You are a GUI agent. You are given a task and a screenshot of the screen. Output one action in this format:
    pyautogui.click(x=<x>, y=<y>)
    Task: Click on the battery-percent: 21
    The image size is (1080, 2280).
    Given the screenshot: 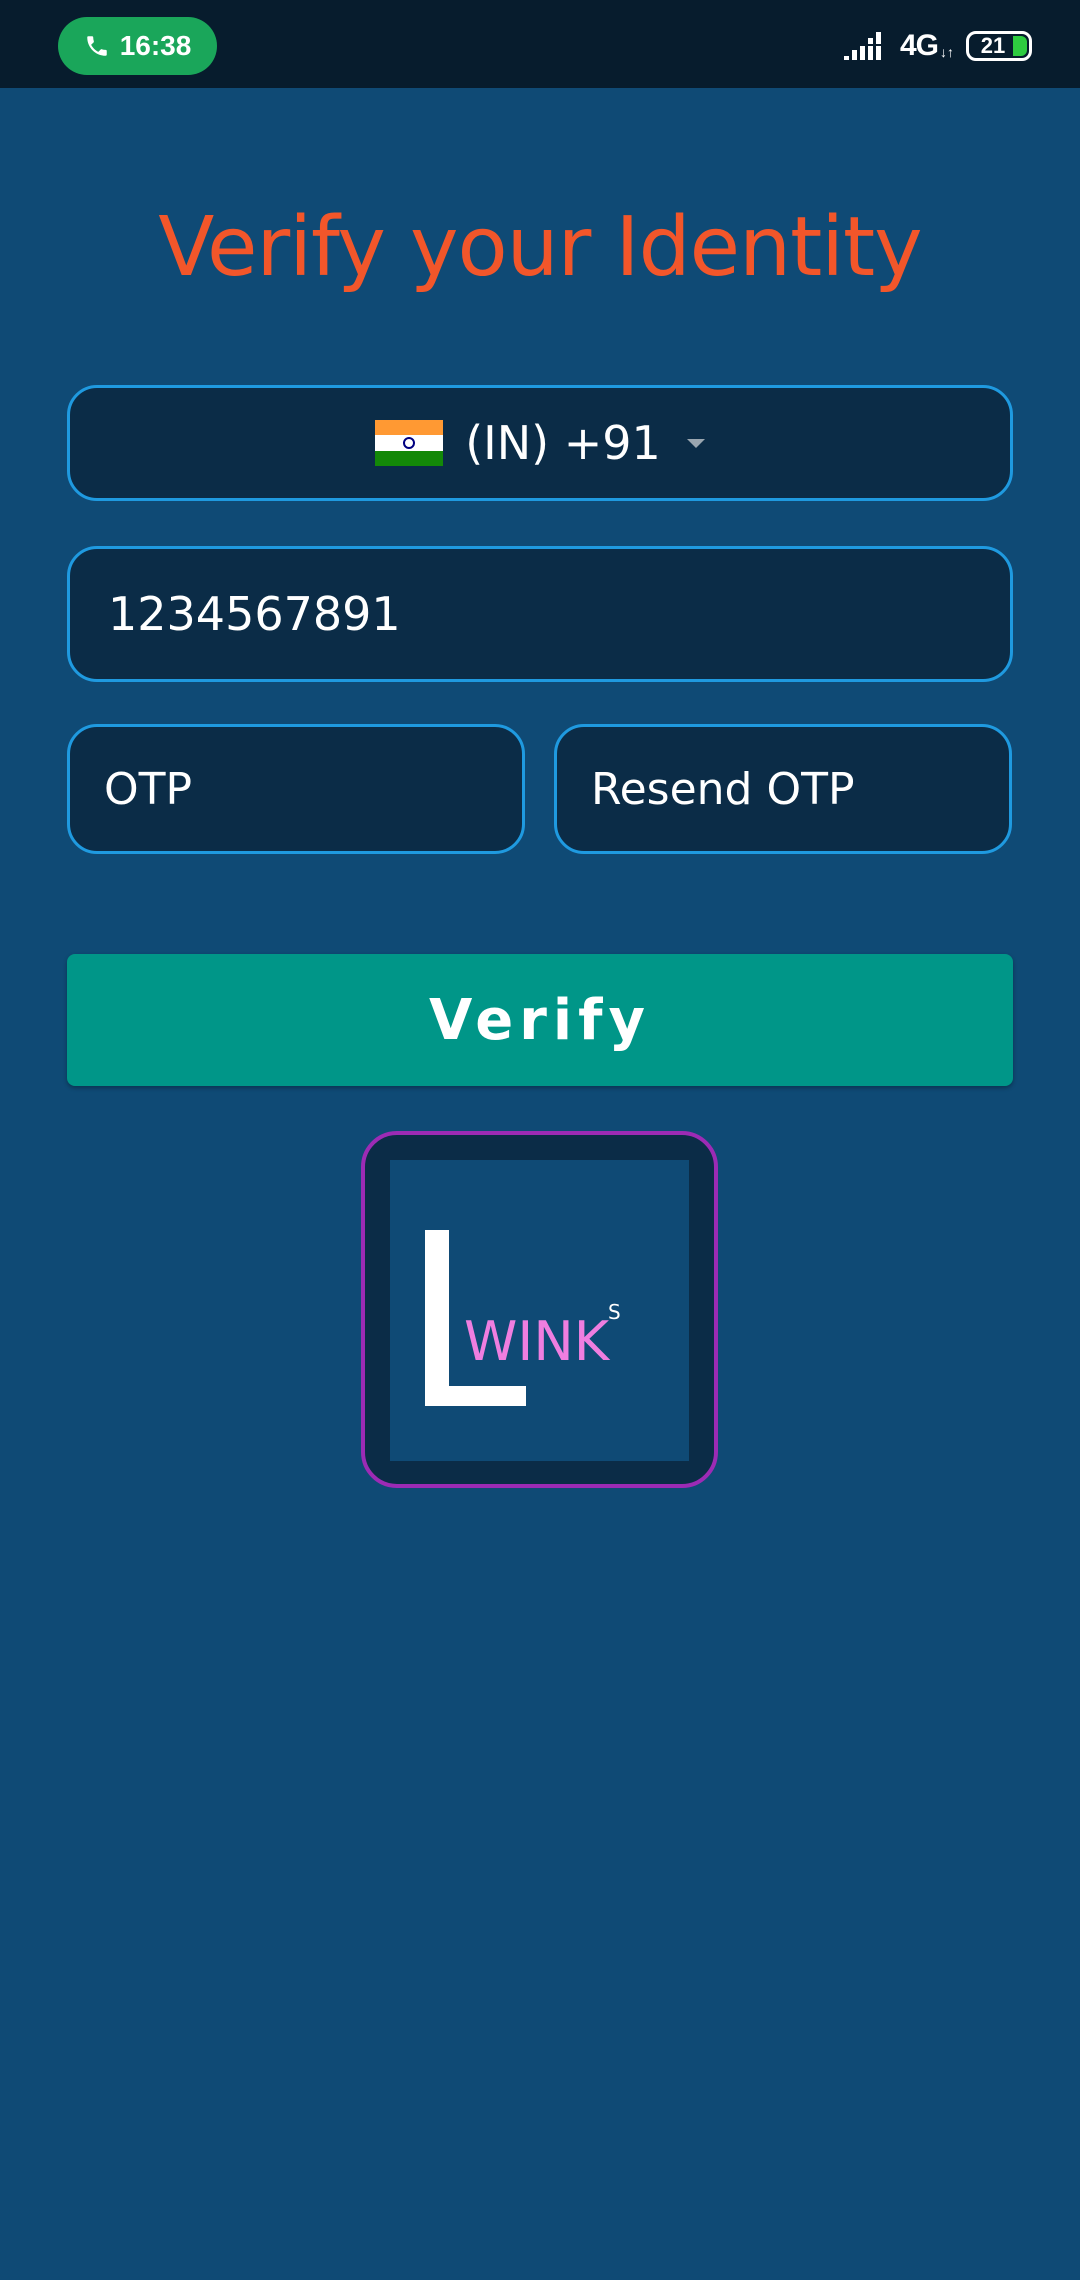 What is the action you would take?
    pyautogui.click(x=993, y=45)
    